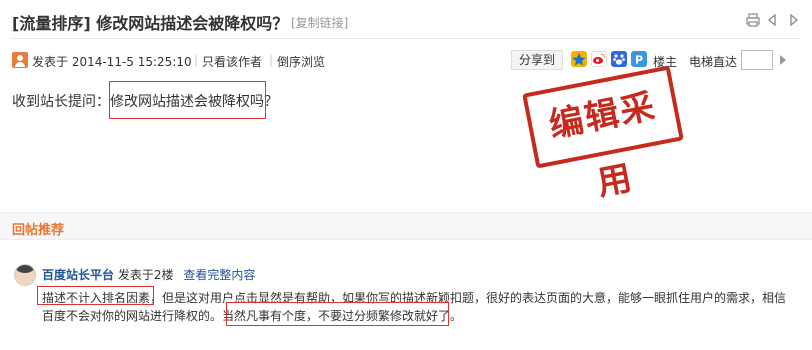  I want to click on svg-text: P, so click(639, 60).